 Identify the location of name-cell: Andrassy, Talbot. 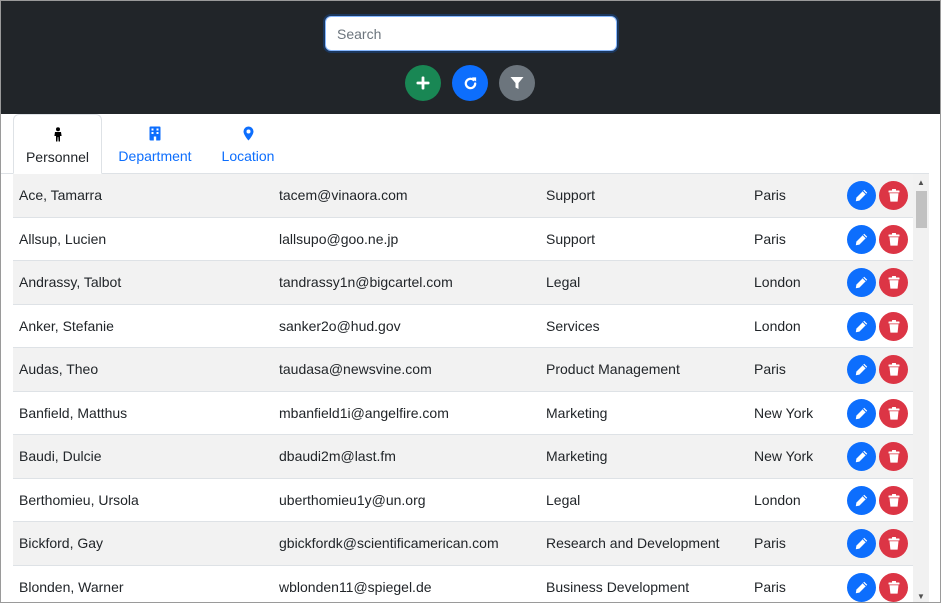
(70, 282).